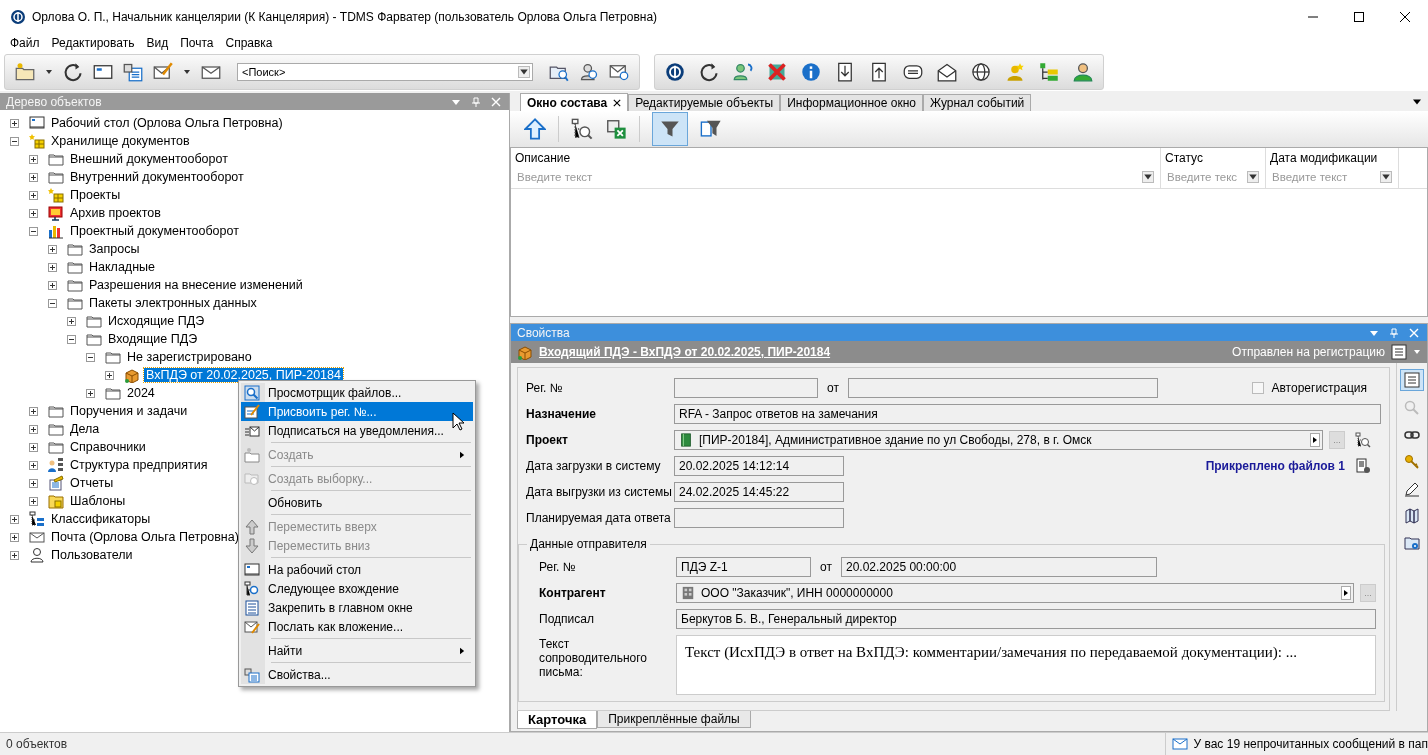 This screenshot has height=755, width=1428. What do you see at coordinates (133, 72) in the screenshot?
I see `form-icon` at bounding box center [133, 72].